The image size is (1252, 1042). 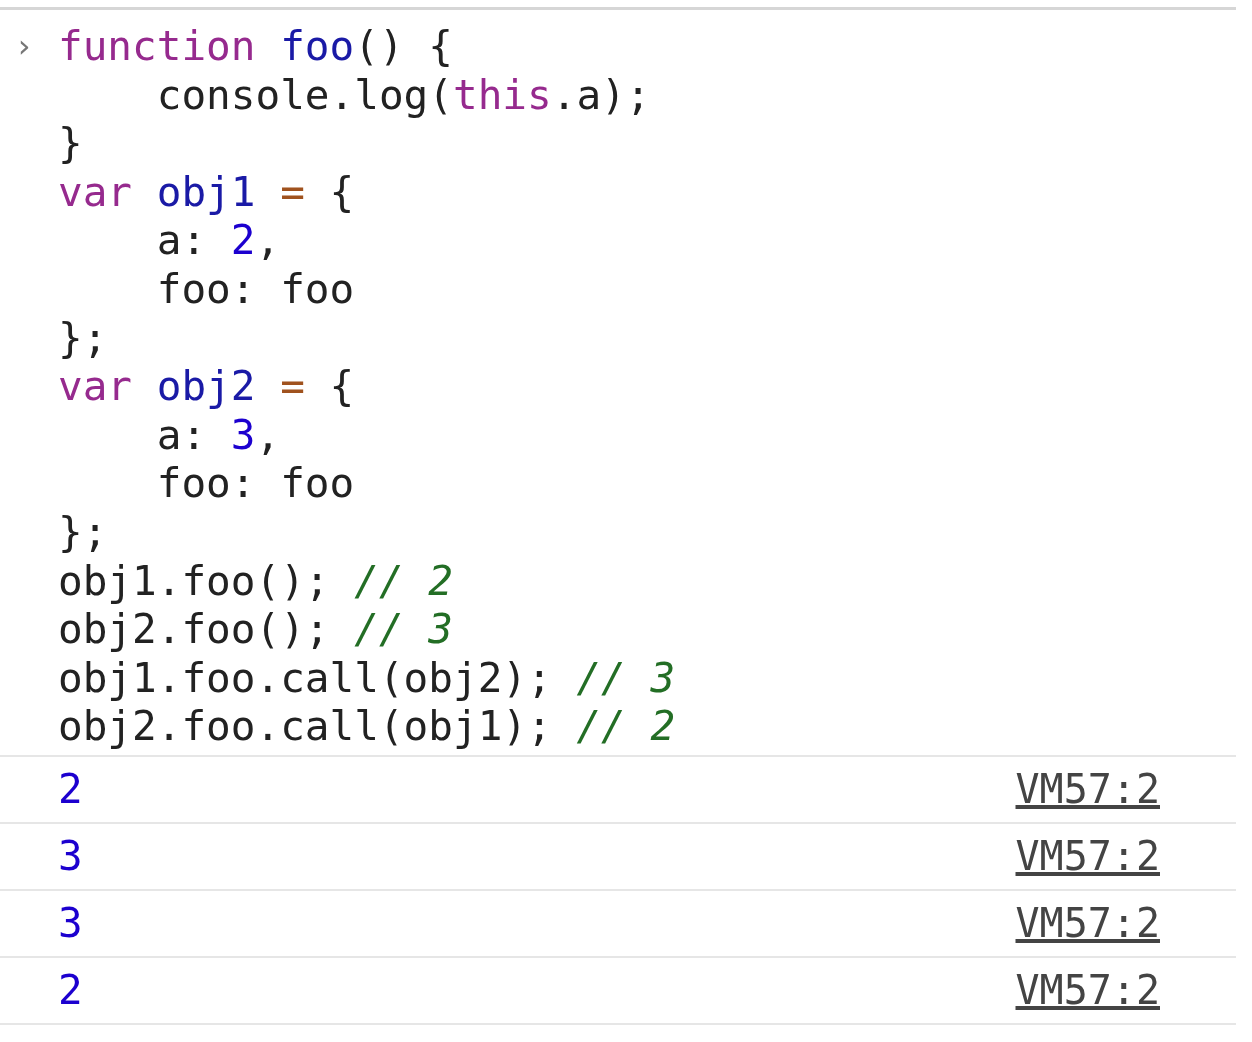 What do you see at coordinates (255, 629) in the screenshot?
I see `code-line: obj2.foo(); // 3` at bounding box center [255, 629].